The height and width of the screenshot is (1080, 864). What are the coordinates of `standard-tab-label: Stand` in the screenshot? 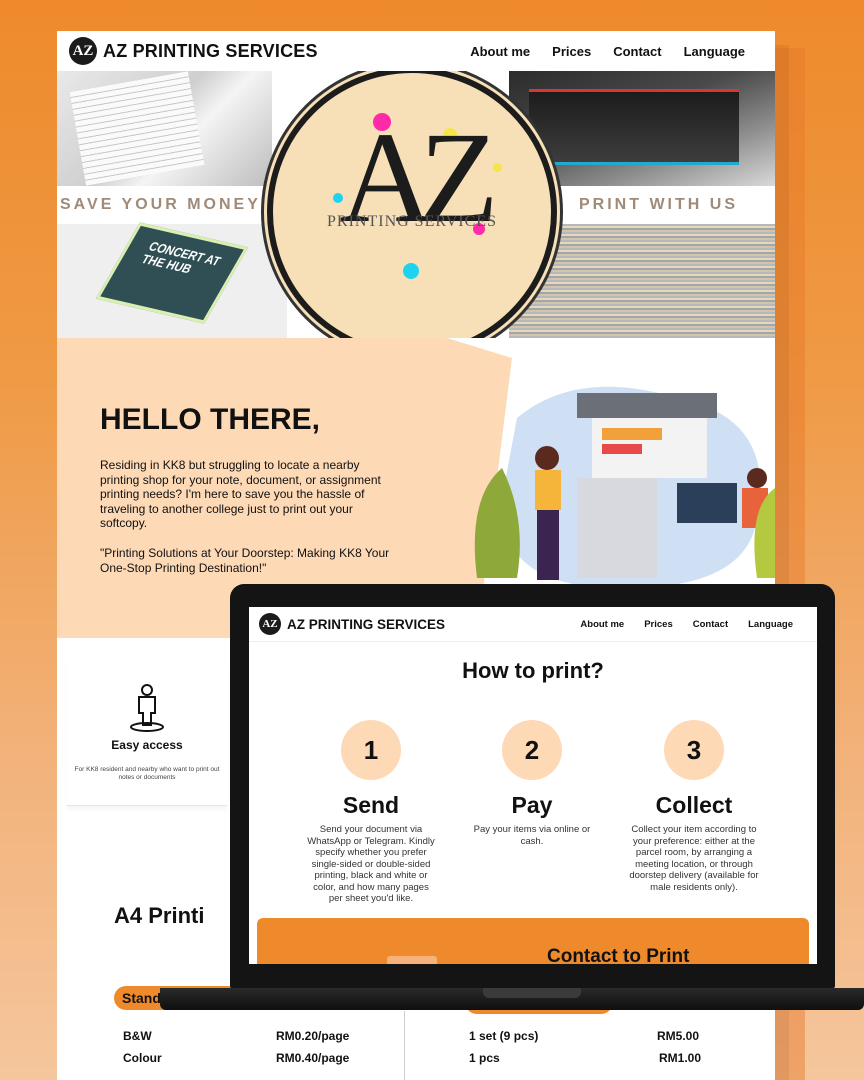 It's located at (141, 998).